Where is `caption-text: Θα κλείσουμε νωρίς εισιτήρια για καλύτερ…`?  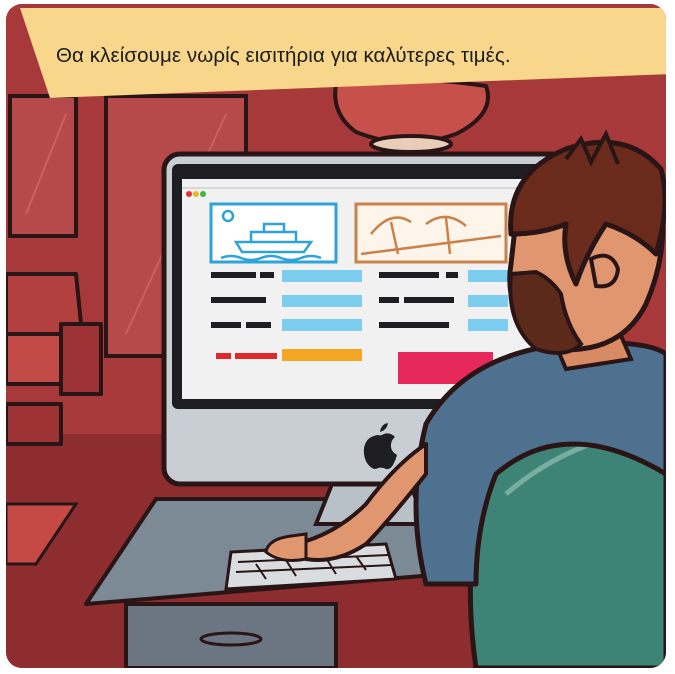
caption-text: Θα κλείσουμε νωρίς εισιτήρια για καλύτερ… is located at coordinates (283, 55).